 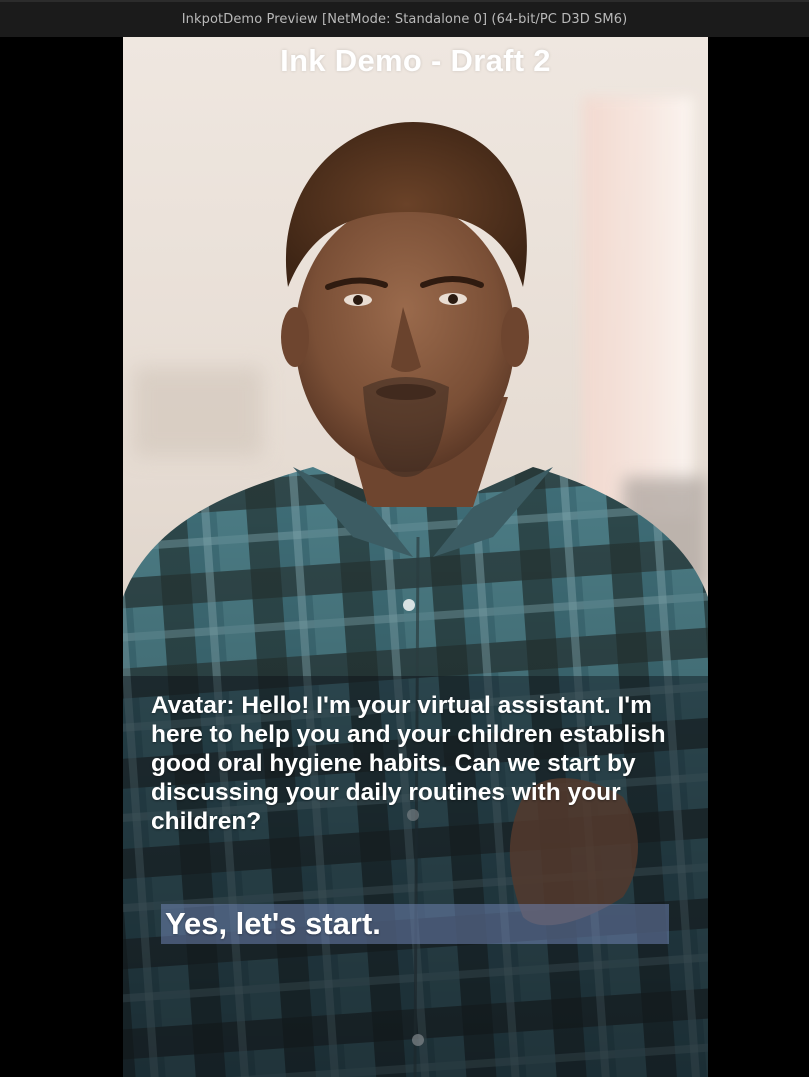 What do you see at coordinates (61, 557) in the screenshot?
I see `letterbox-left` at bounding box center [61, 557].